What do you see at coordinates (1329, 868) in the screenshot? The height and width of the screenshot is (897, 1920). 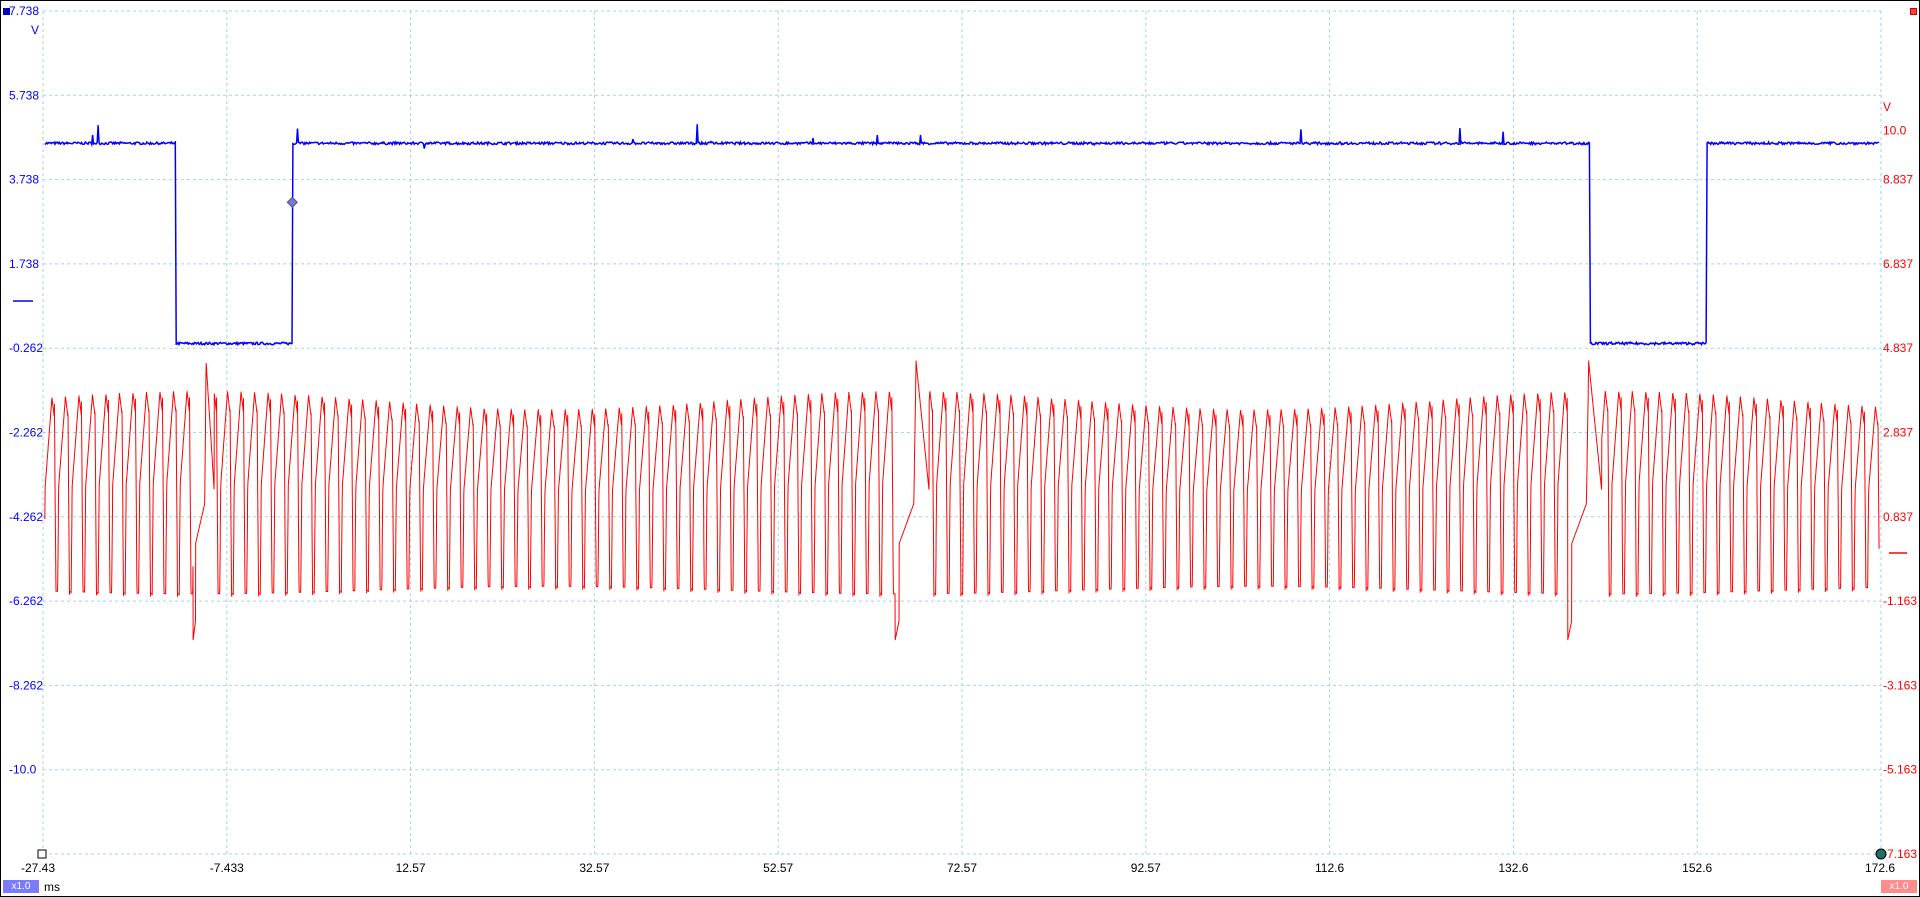 I see `x-tick-label: 112.6` at bounding box center [1329, 868].